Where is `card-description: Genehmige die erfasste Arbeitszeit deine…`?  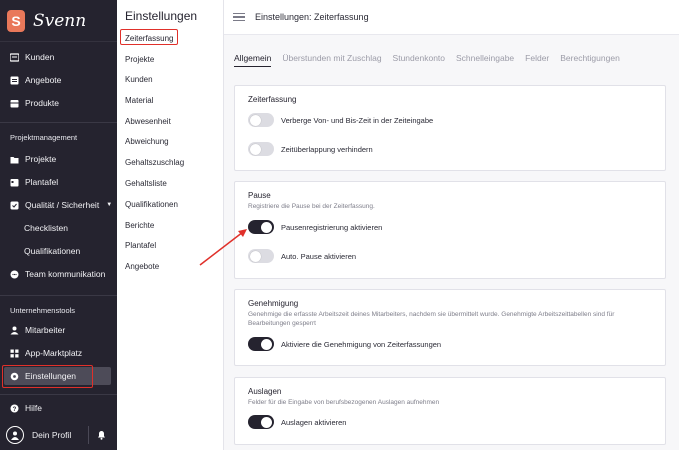 card-description: Genehmige die erfasste Arbeitszeit deine… is located at coordinates (431, 319).